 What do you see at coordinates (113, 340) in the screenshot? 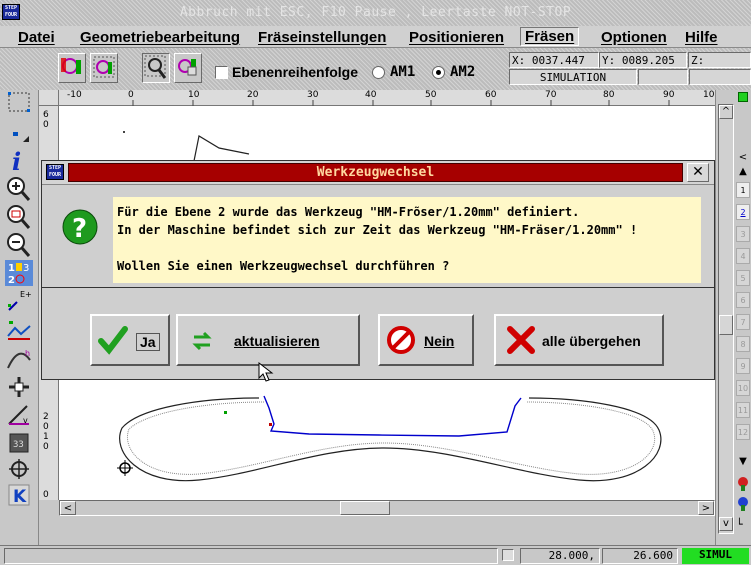
I see `check-icon` at bounding box center [113, 340].